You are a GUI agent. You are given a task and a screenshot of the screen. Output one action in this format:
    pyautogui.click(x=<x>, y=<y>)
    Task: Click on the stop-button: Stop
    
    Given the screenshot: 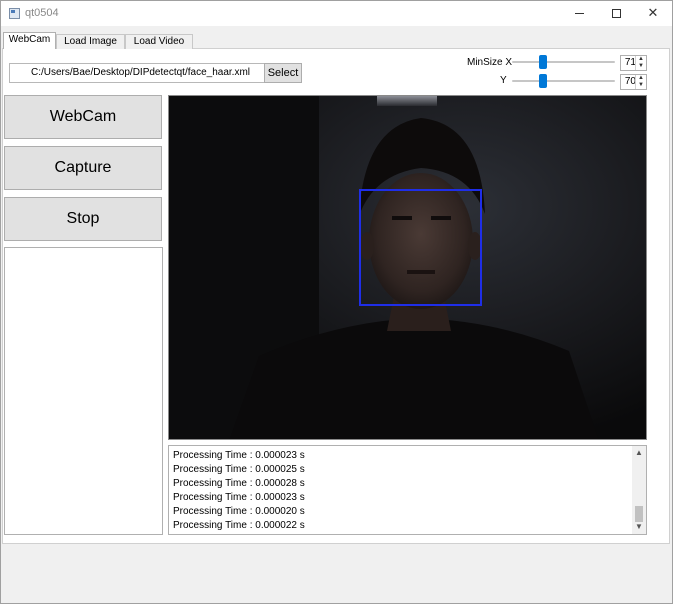 What is the action you would take?
    pyautogui.click(x=83, y=219)
    